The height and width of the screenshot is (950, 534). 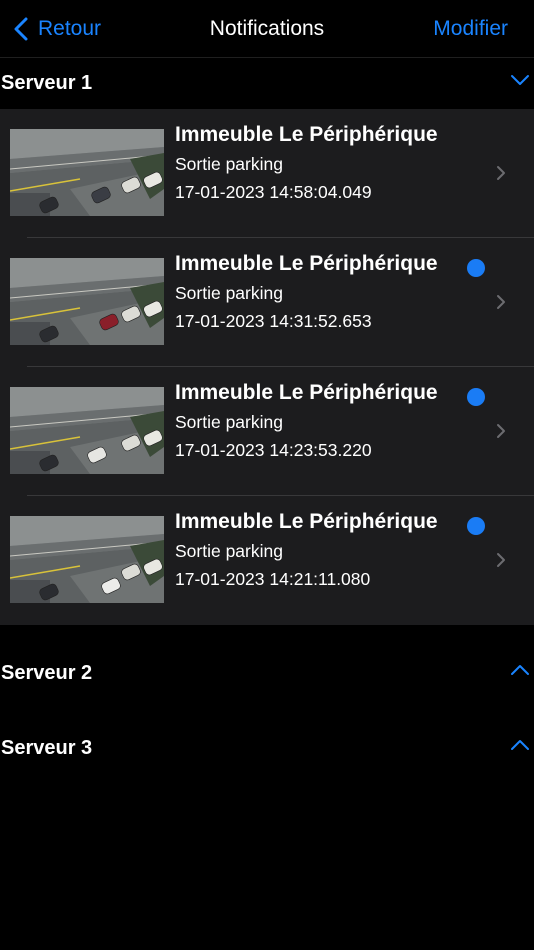 What do you see at coordinates (267, 83) in the screenshot?
I see `section-header-serveur-1: Serveur 1` at bounding box center [267, 83].